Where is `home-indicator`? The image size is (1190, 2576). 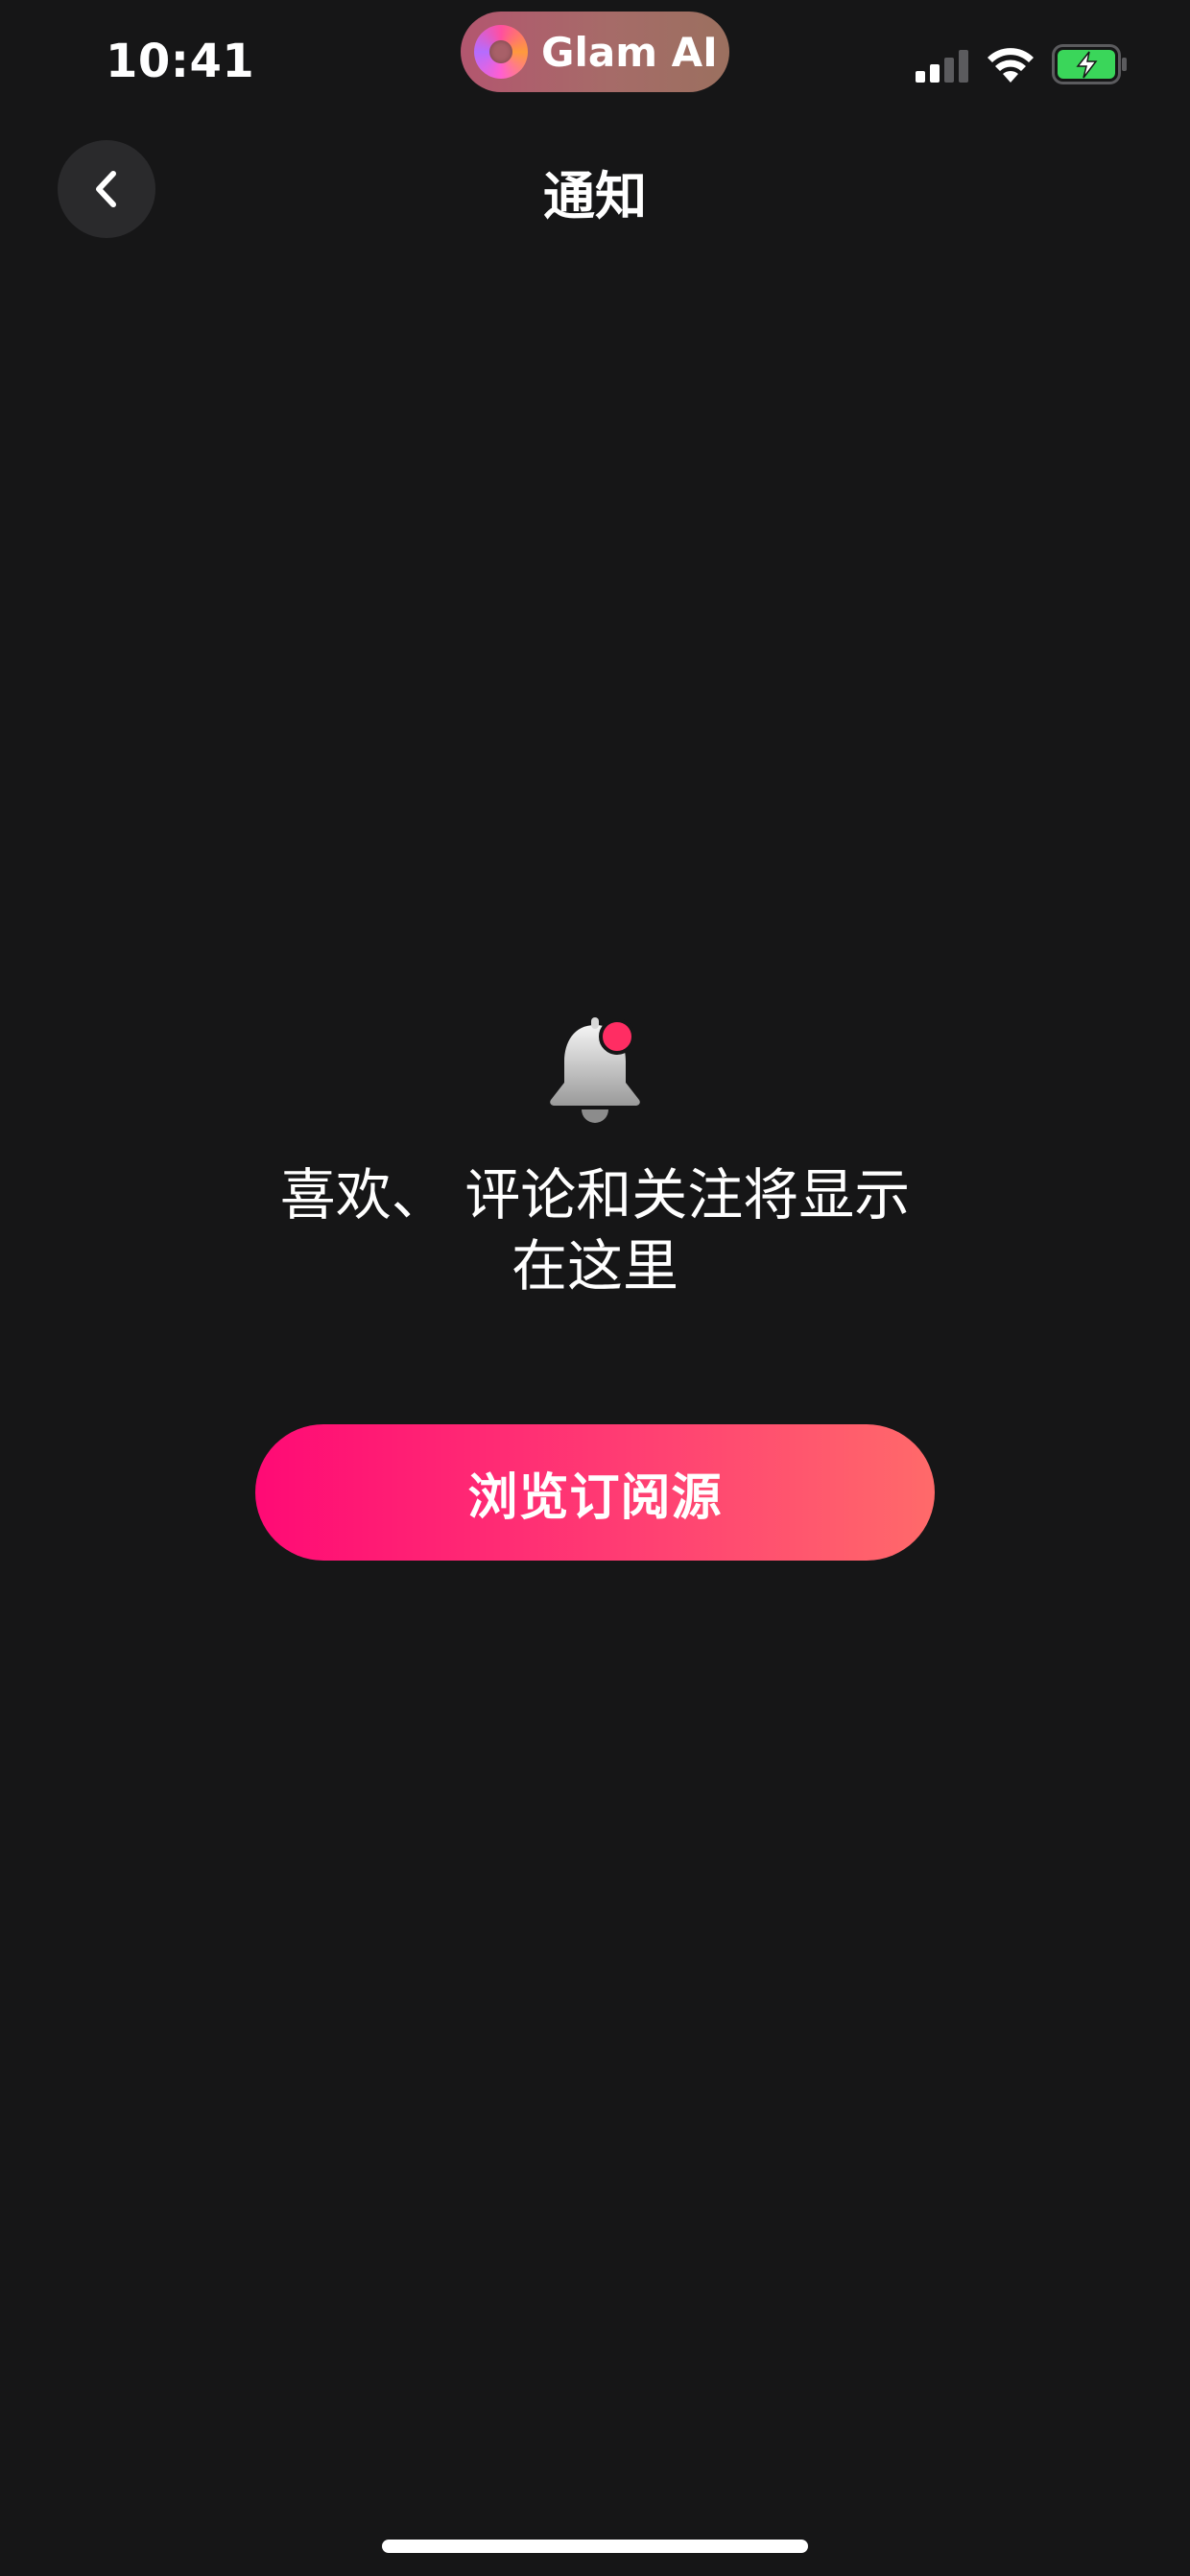 home-indicator is located at coordinates (595, 2546).